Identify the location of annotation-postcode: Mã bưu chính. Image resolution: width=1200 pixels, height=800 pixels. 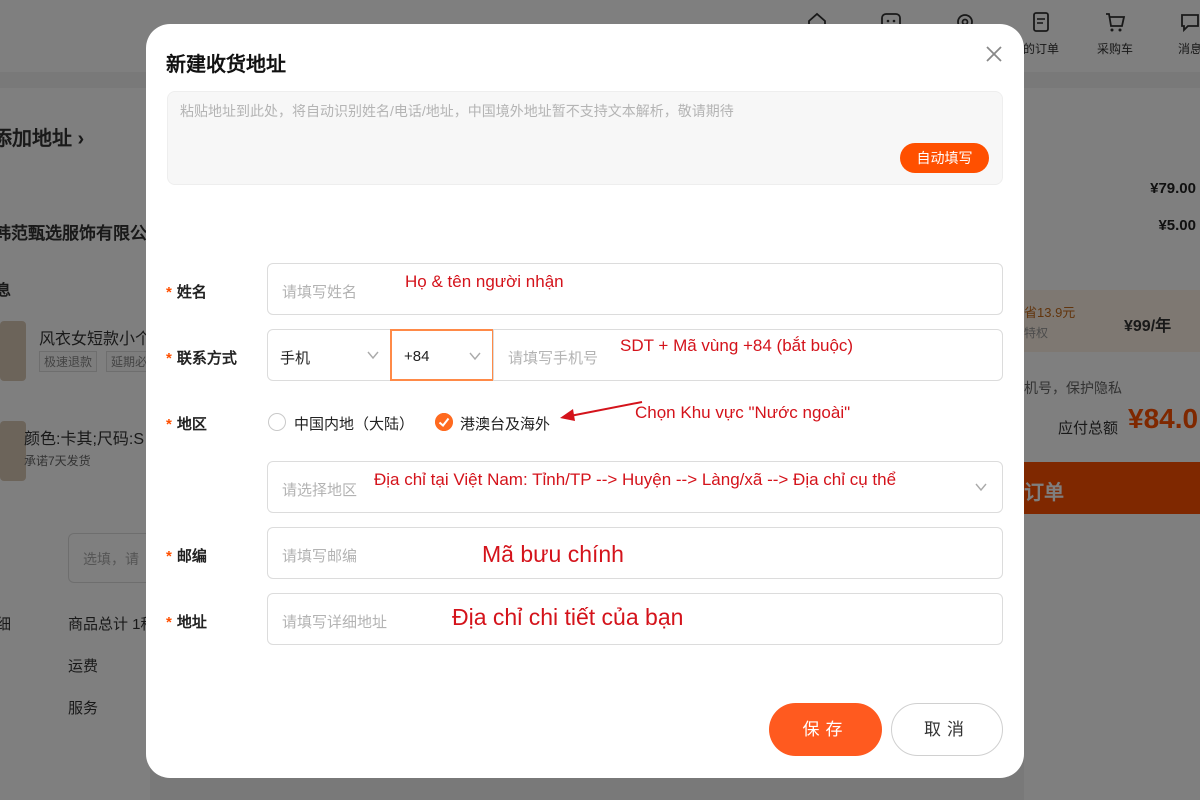
(553, 554).